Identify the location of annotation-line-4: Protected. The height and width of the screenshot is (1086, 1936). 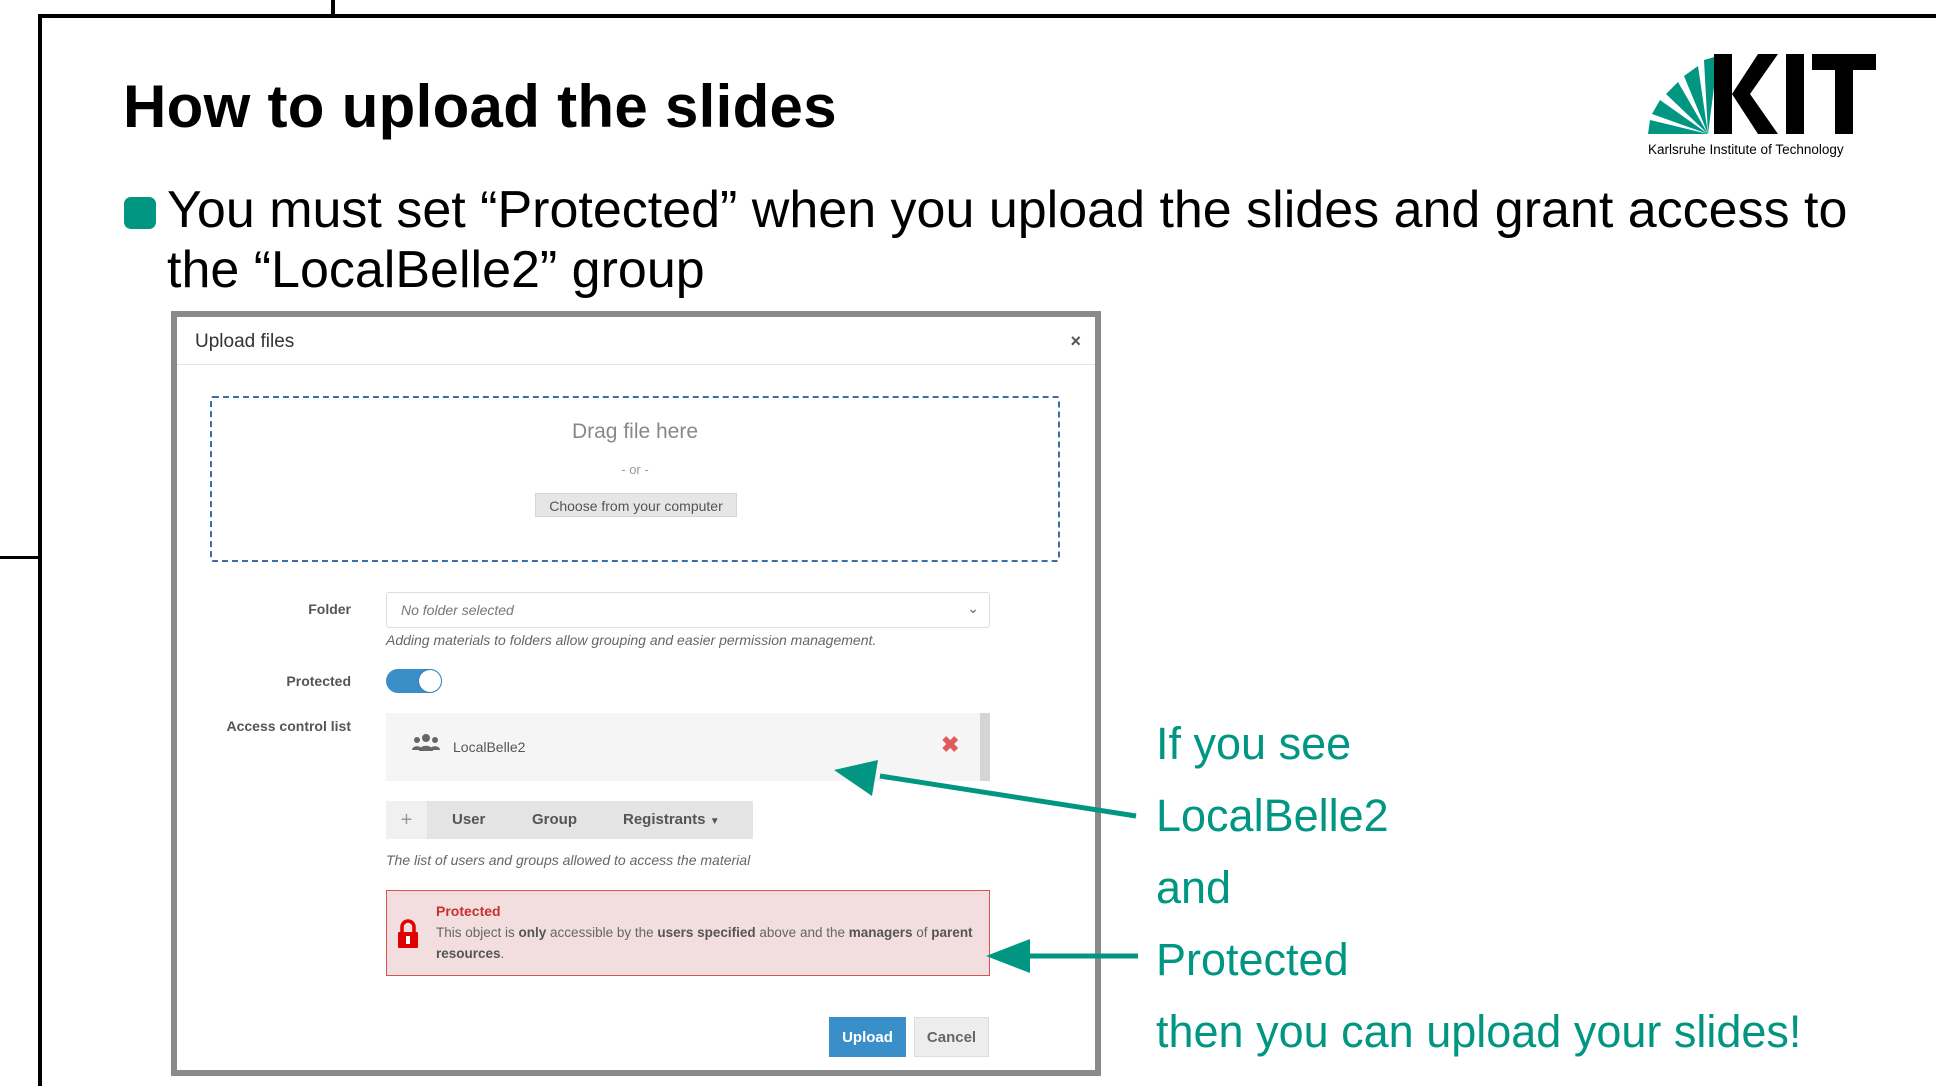
(1252, 959).